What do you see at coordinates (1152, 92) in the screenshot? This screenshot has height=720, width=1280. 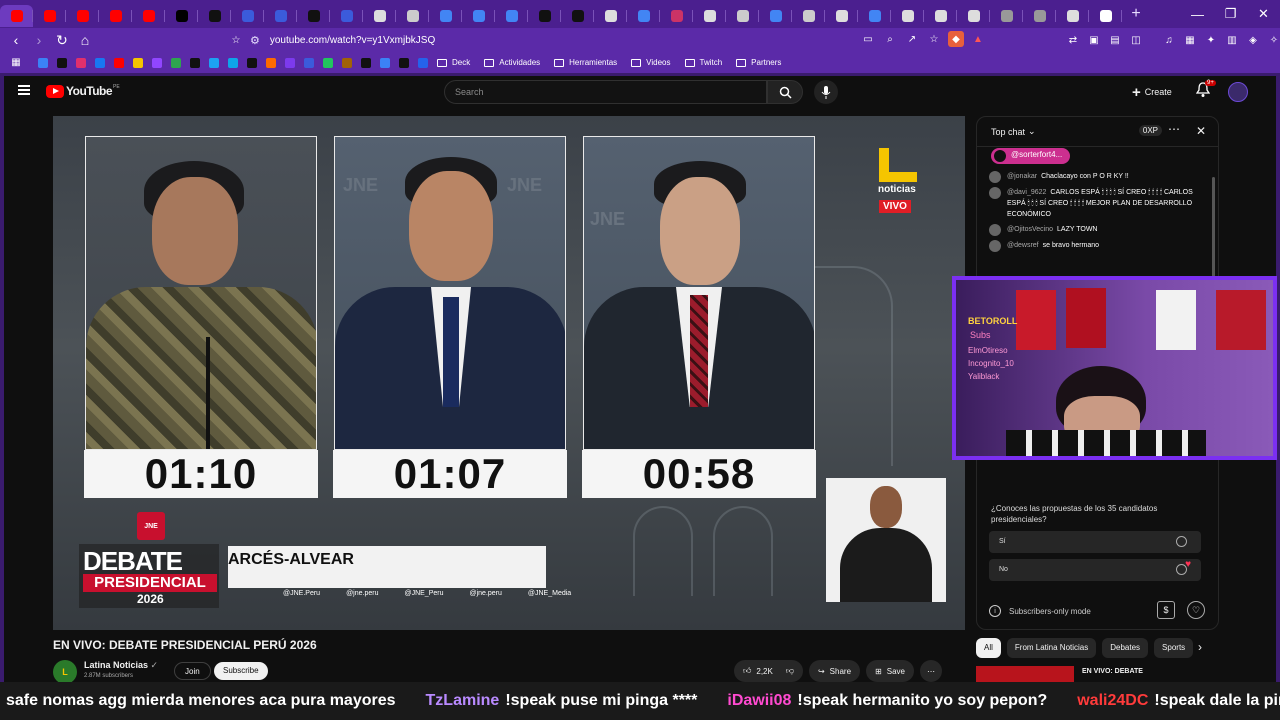 I see `create-button: + Create` at bounding box center [1152, 92].